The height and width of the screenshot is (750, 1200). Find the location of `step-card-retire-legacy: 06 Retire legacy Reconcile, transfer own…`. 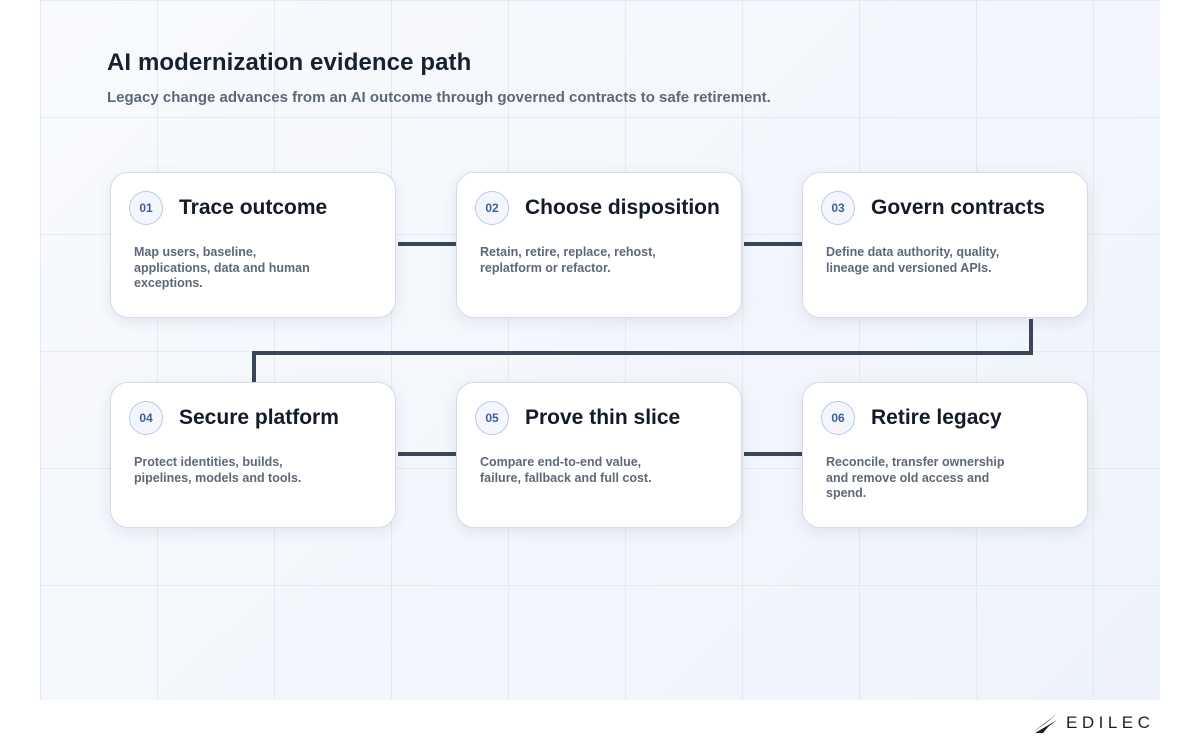

step-card-retire-legacy: 06 Retire legacy Reconcile, transfer own… is located at coordinates (945, 455).